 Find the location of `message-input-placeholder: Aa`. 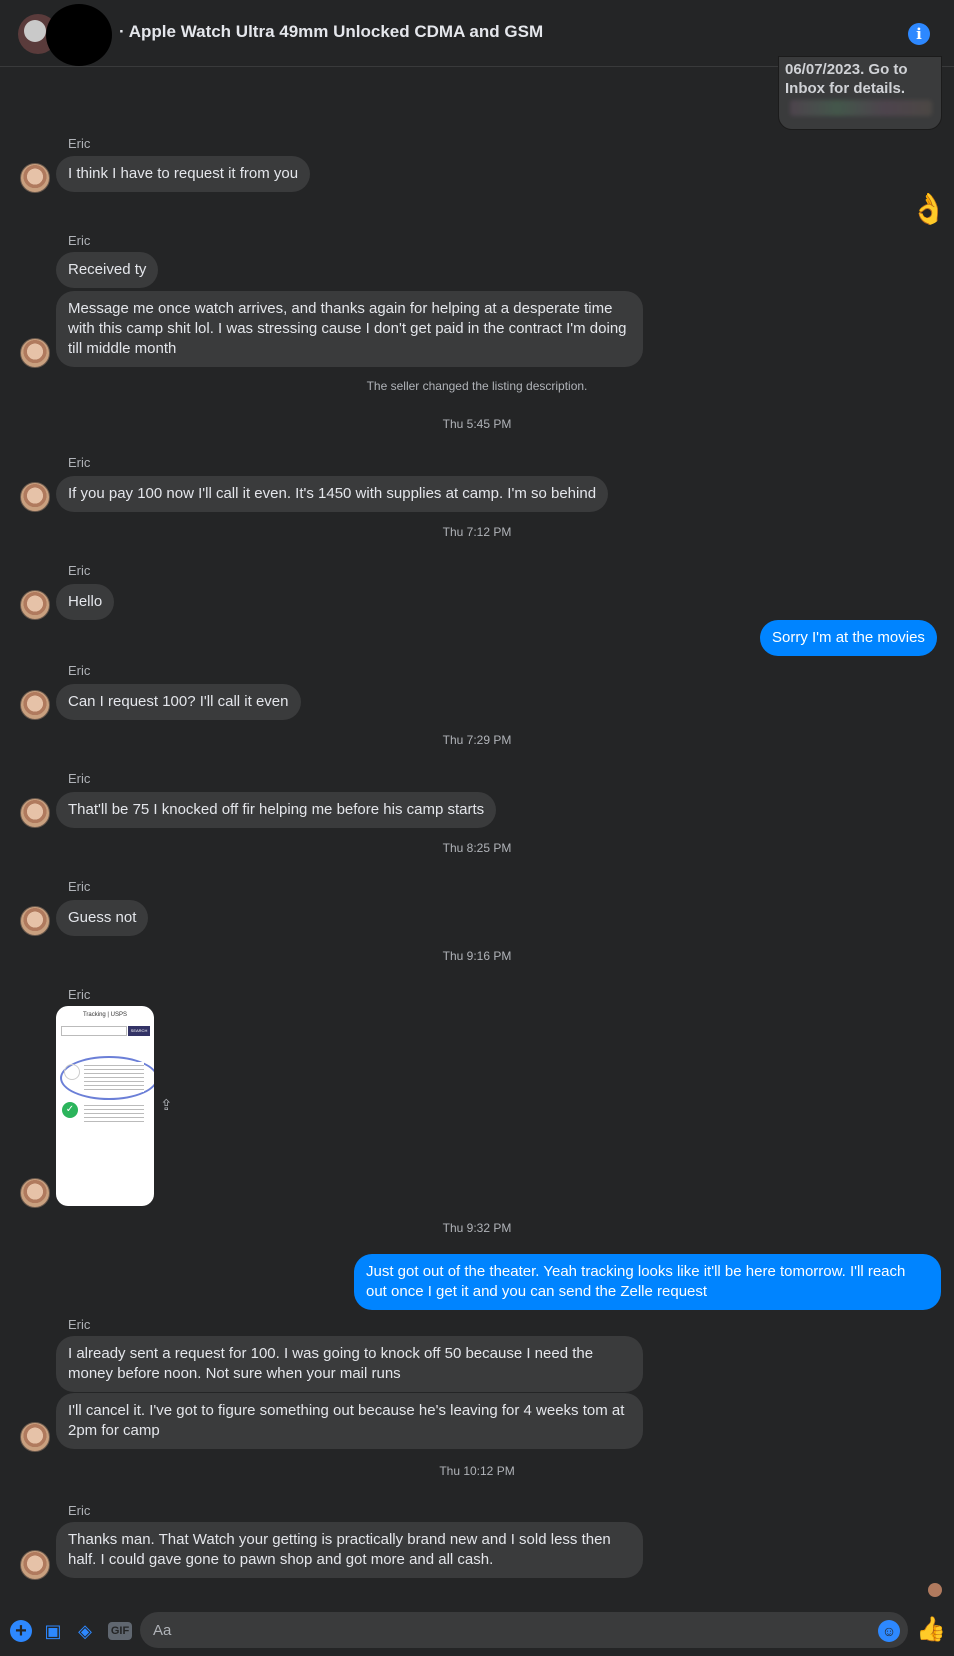

message-input-placeholder: Aa is located at coordinates (162, 1630).